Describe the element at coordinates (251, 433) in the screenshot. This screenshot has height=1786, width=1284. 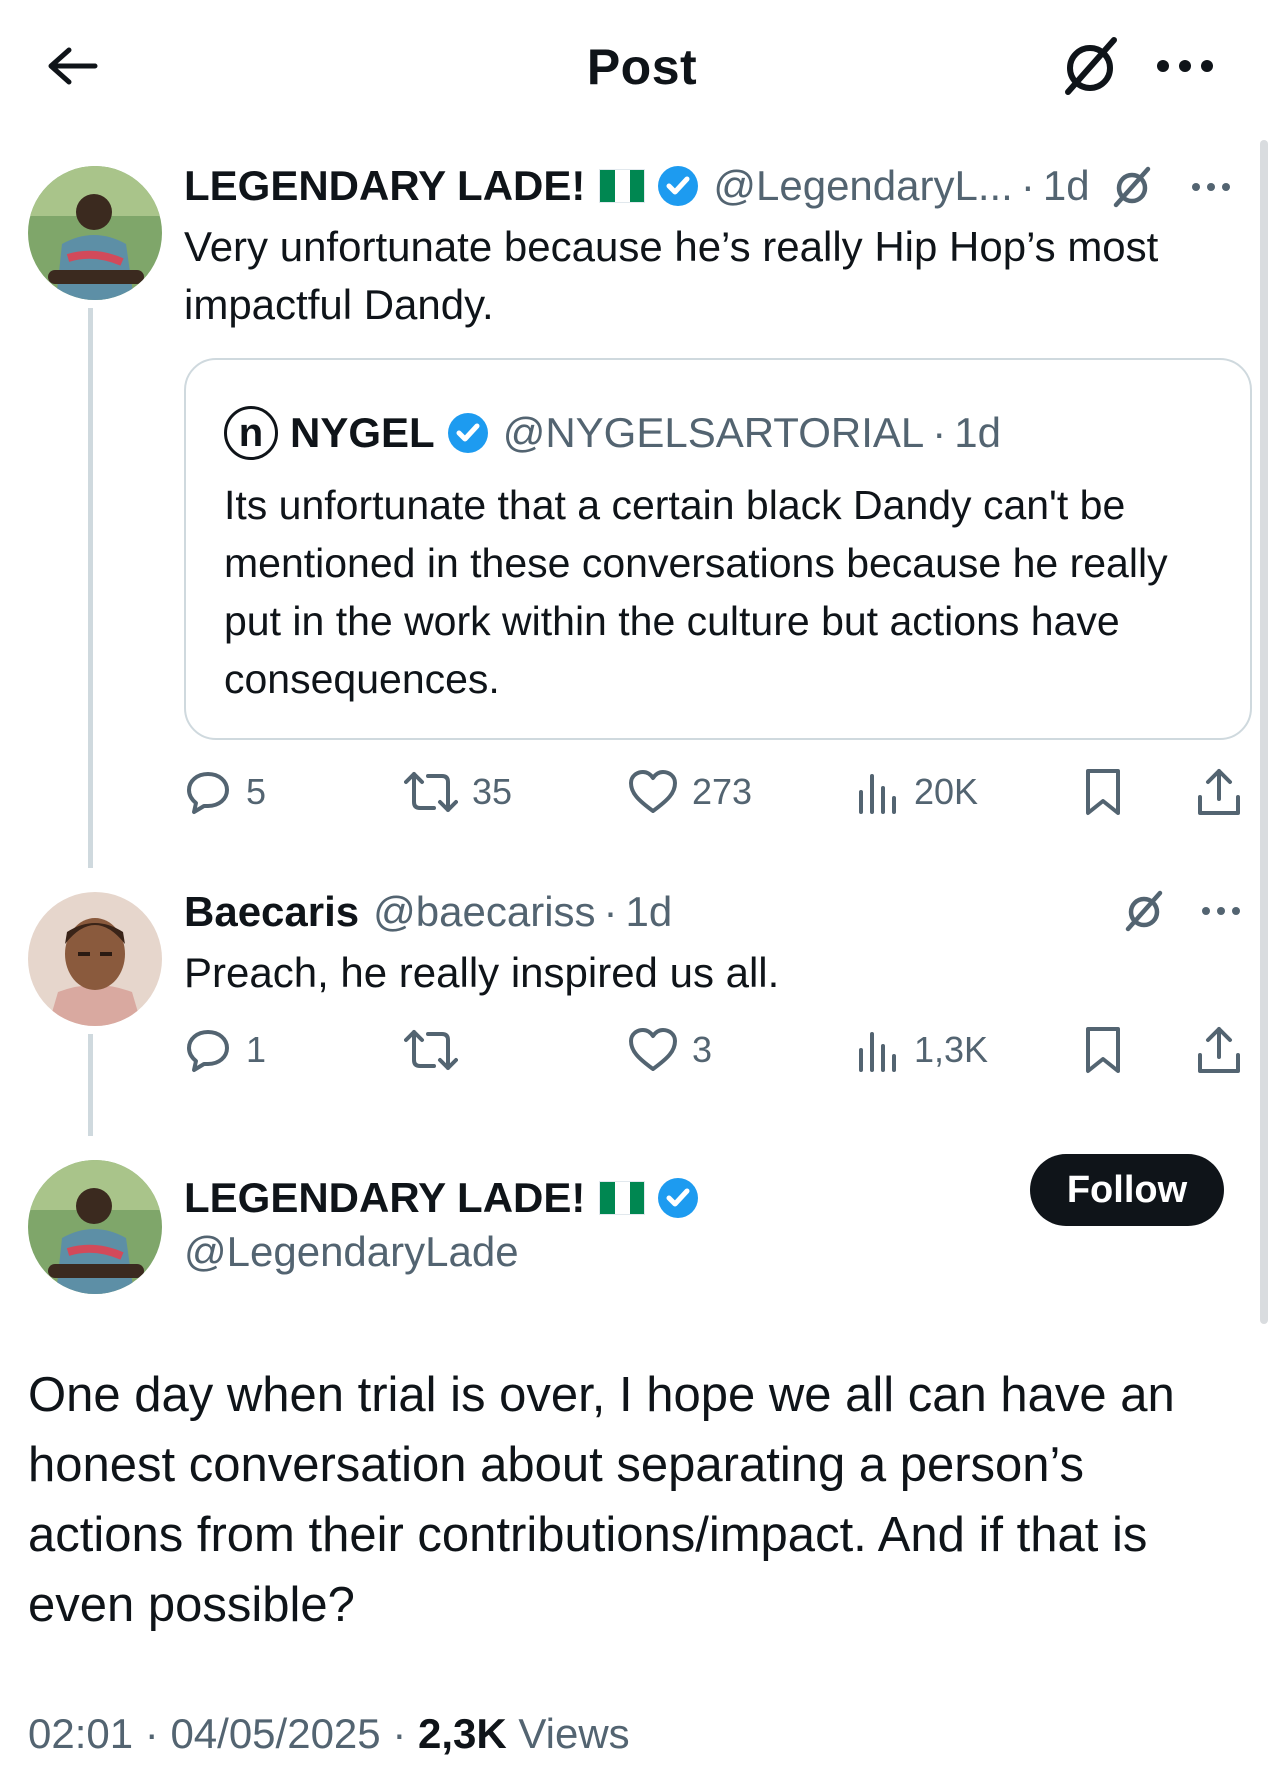
I see `quote-avatar: n` at that location.